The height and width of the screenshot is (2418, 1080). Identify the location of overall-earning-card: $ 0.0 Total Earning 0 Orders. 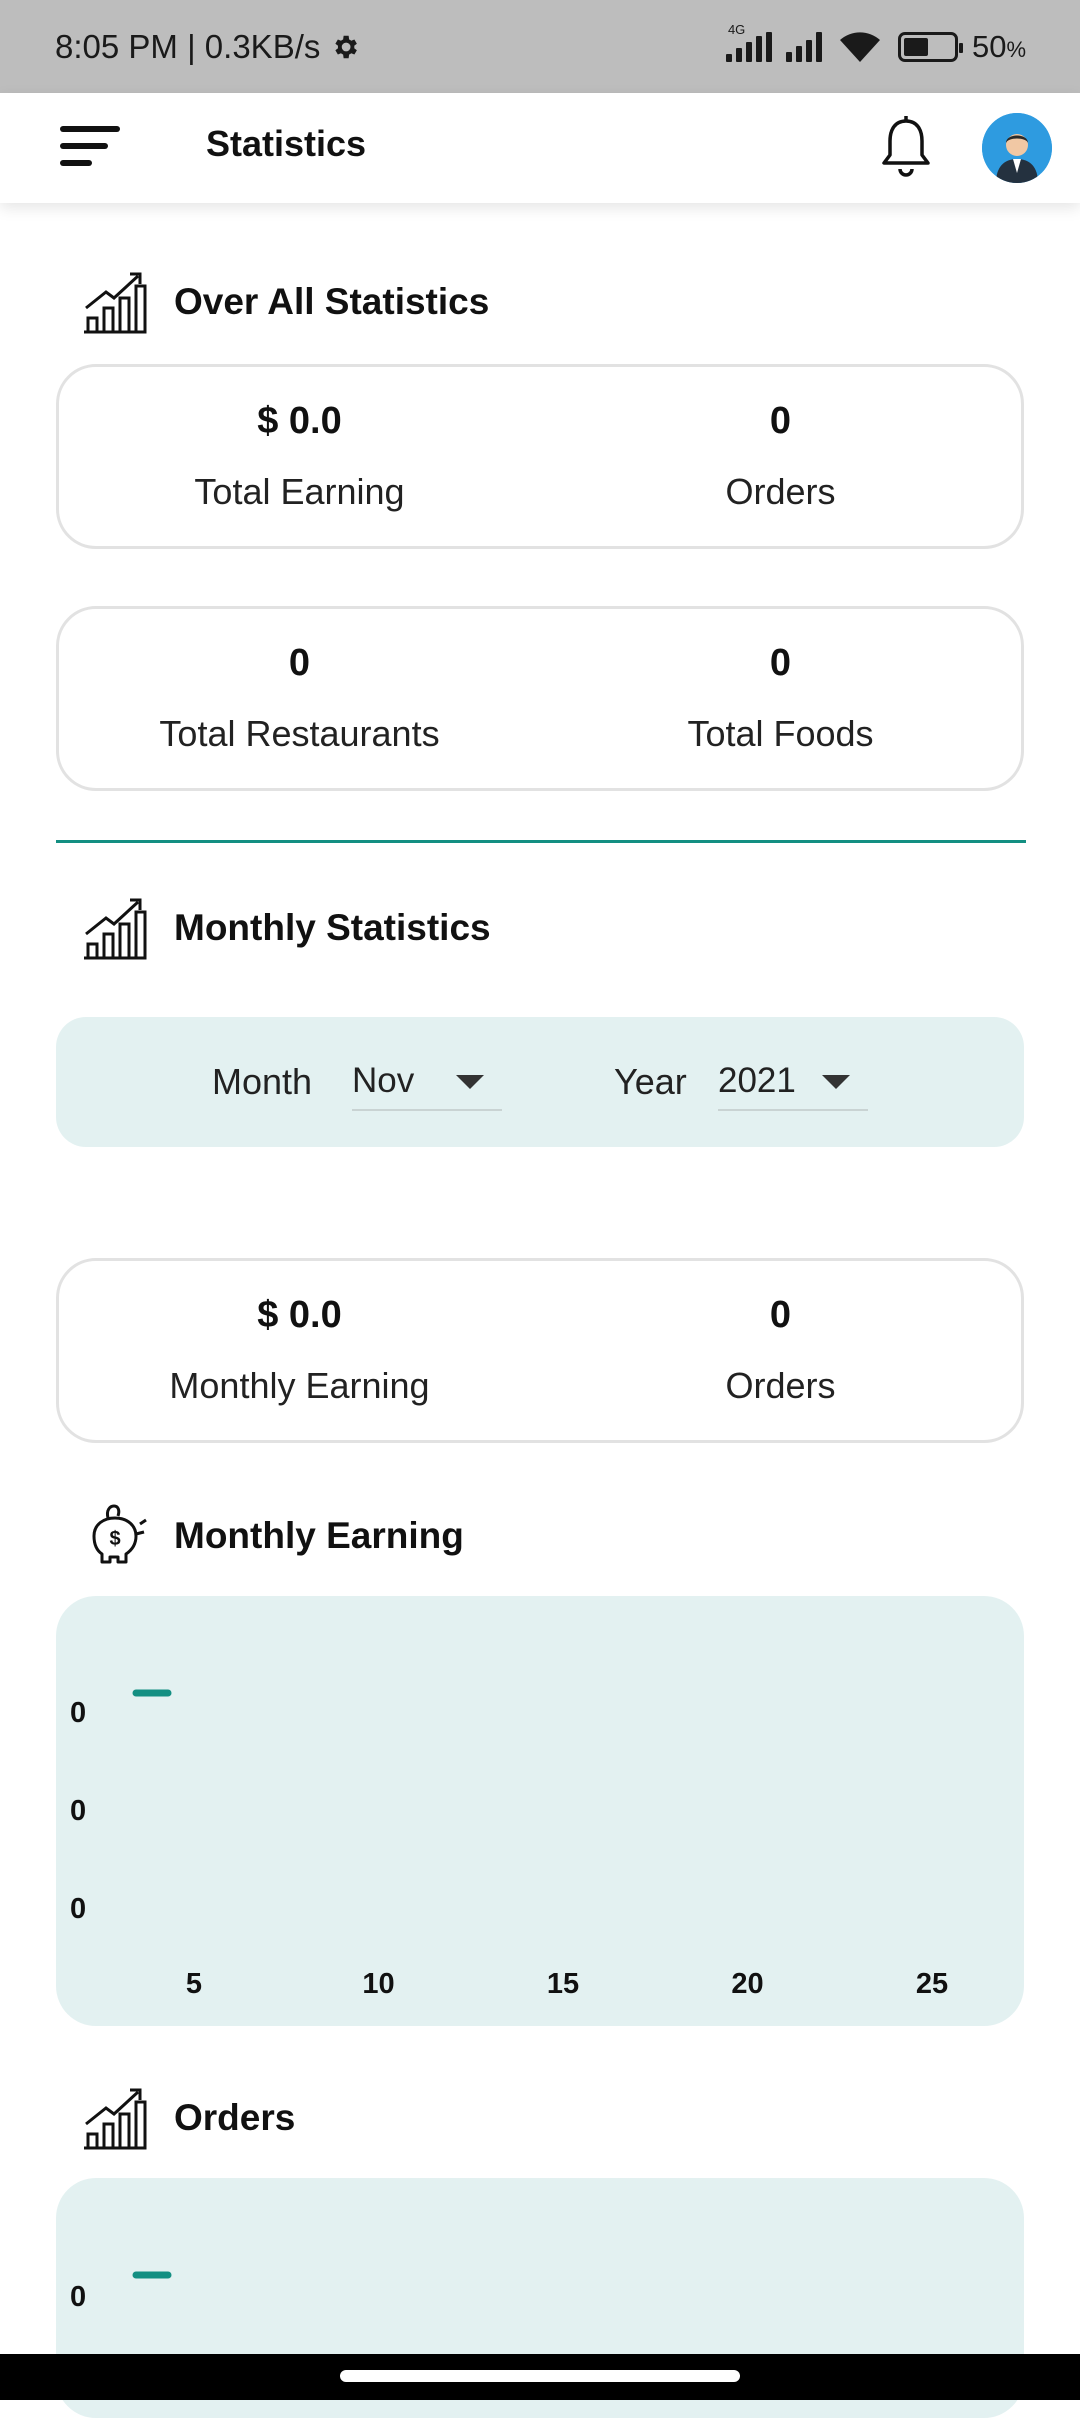
(540, 456).